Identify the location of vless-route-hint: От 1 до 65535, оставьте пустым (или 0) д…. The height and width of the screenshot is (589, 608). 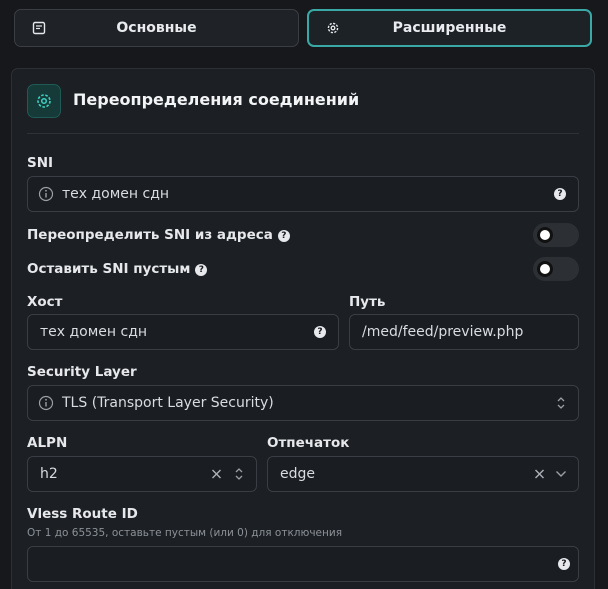
(185, 533).